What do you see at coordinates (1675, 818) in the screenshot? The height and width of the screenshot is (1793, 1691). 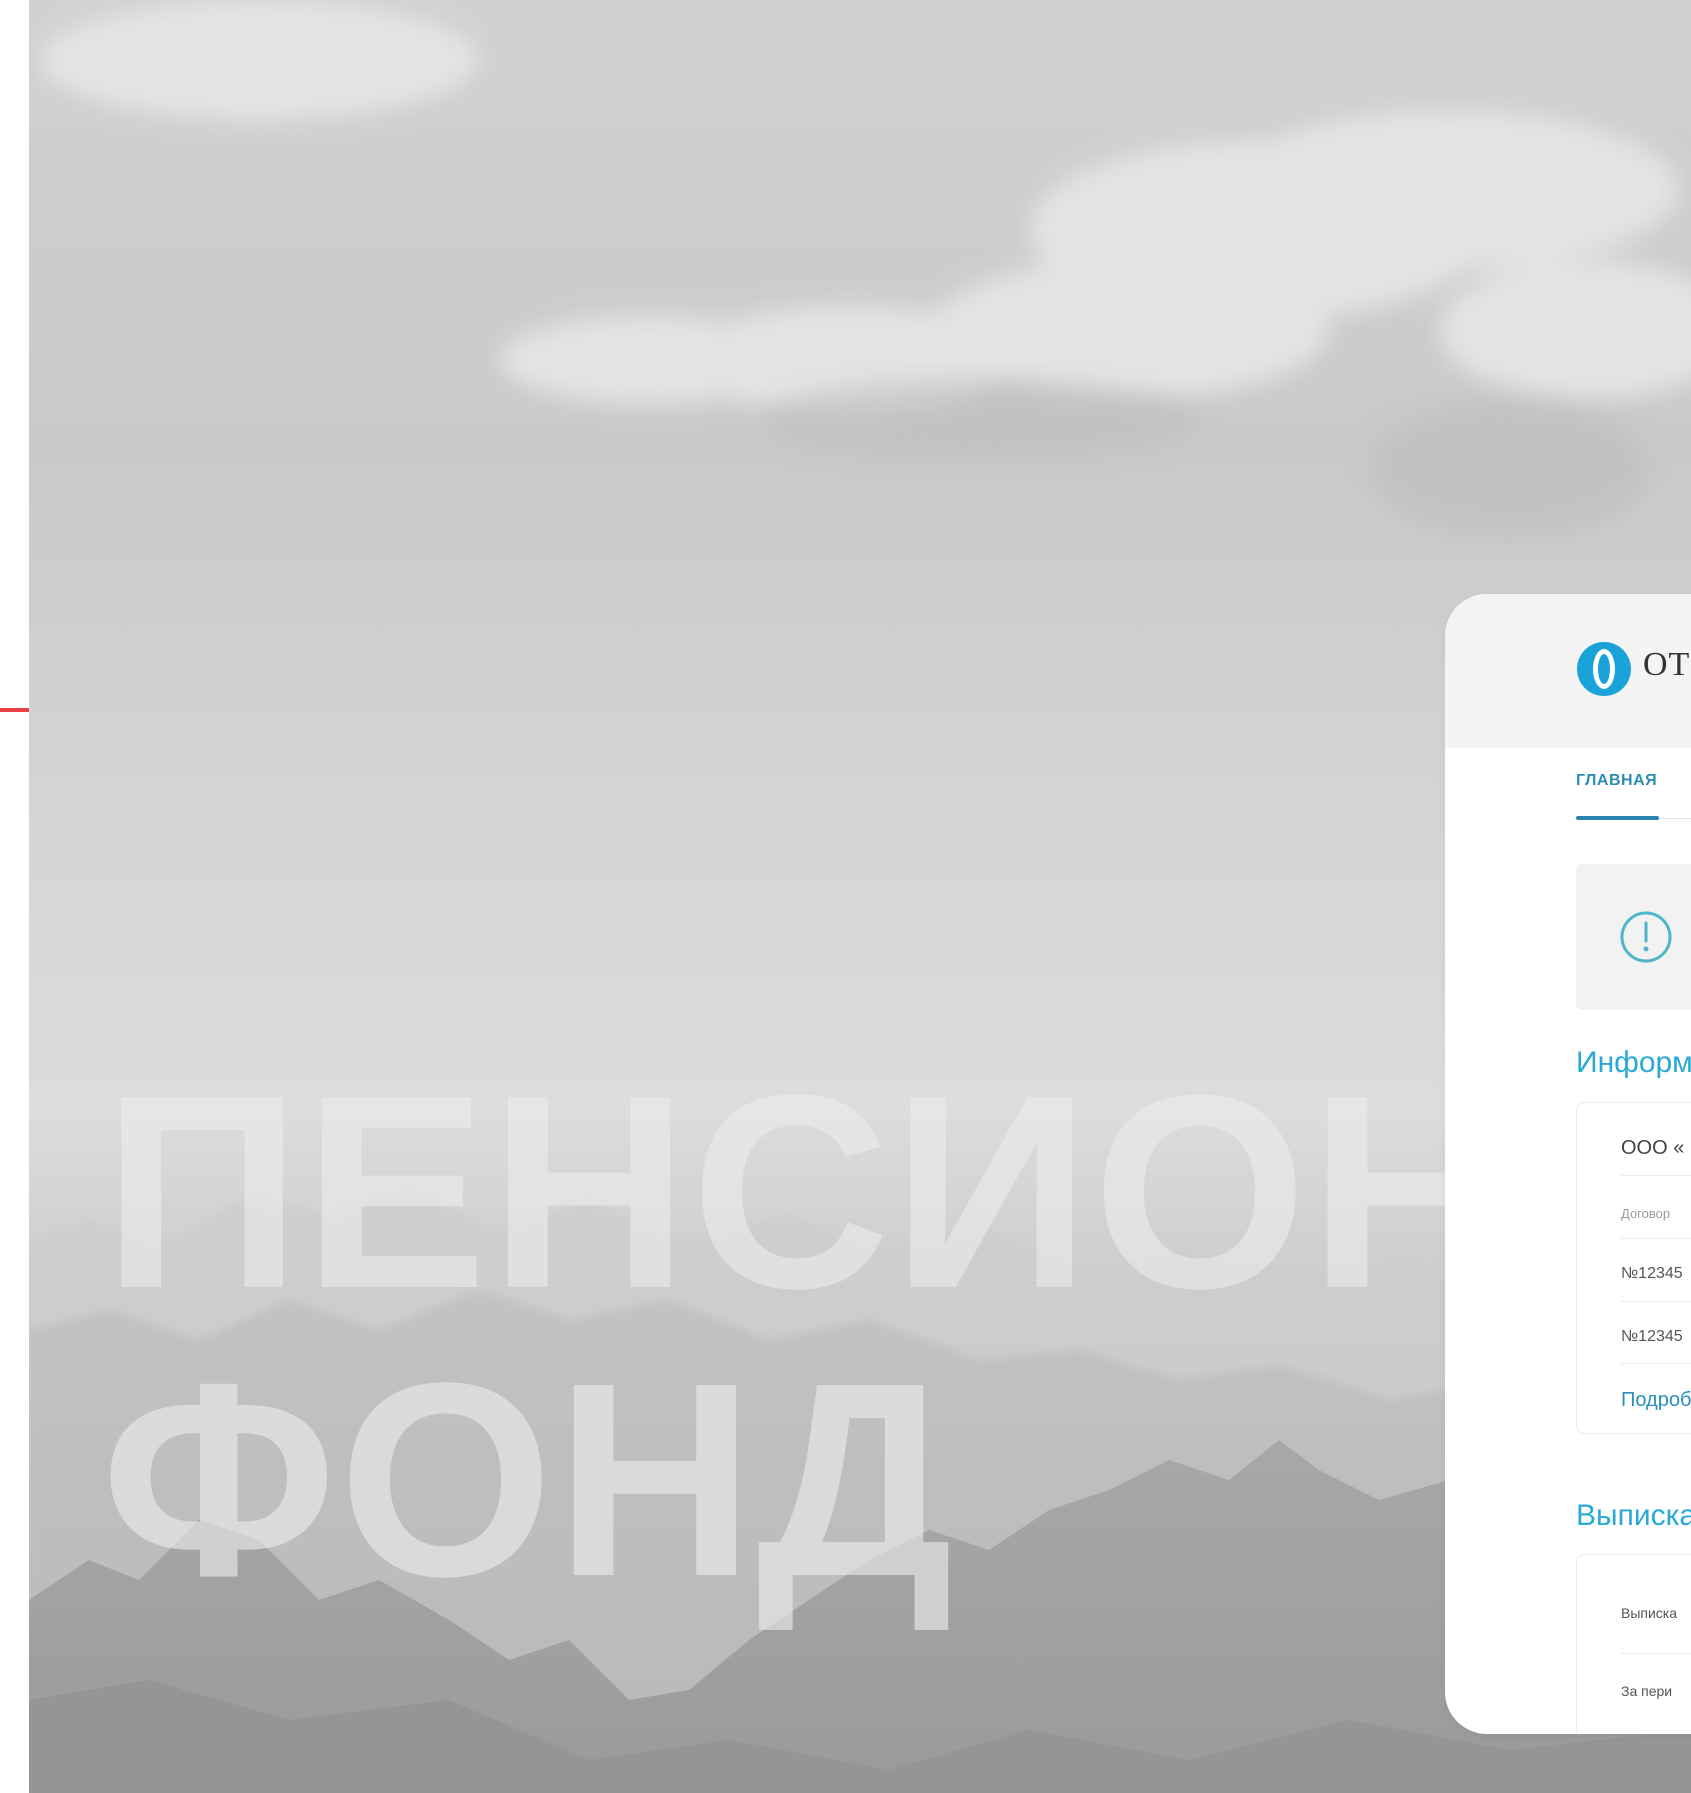 I see `tab-divider` at bounding box center [1675, 818].